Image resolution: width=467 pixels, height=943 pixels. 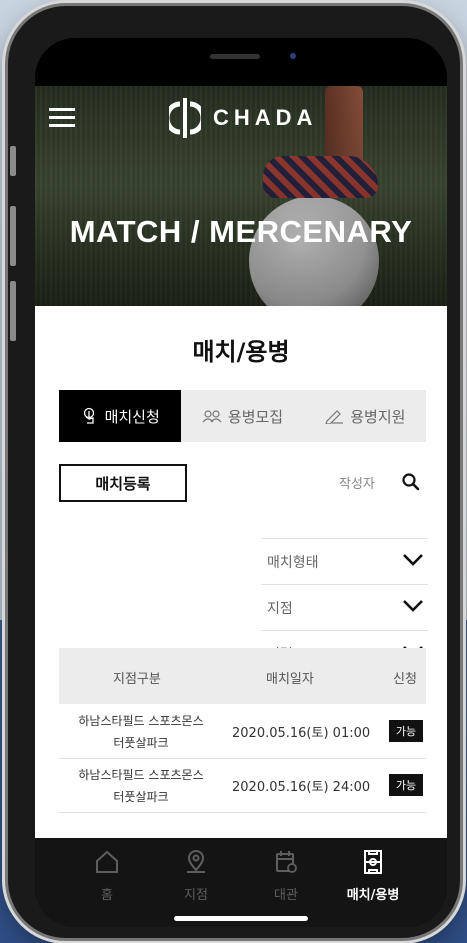 What do you see at coordinates (301, 787) in the screenshot?
I see `date-cell: 2020.05.16(토) 24:00` at bounding box center [301, 787].